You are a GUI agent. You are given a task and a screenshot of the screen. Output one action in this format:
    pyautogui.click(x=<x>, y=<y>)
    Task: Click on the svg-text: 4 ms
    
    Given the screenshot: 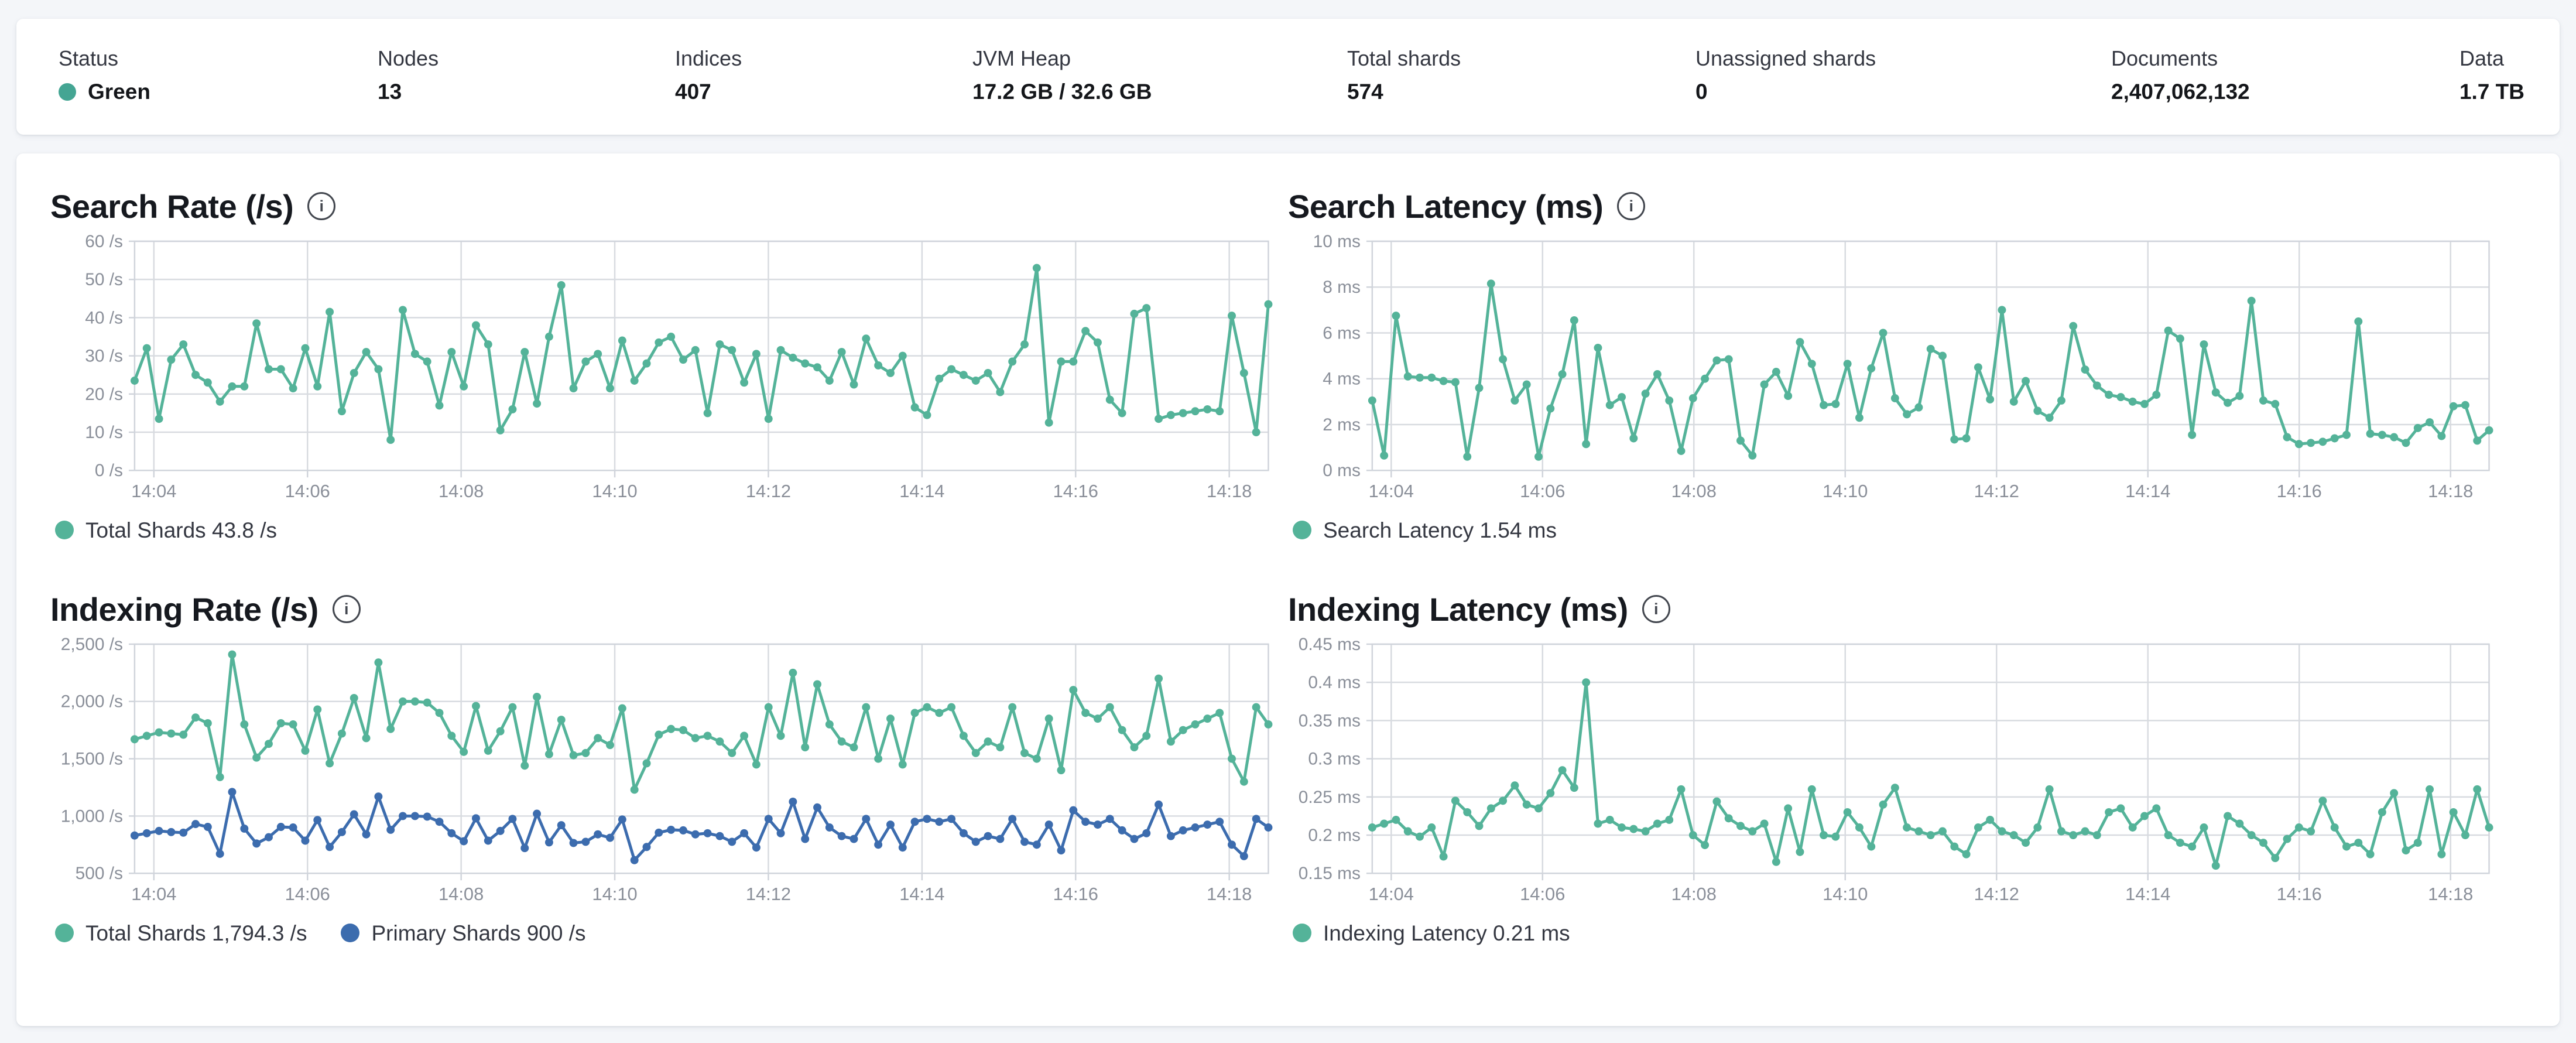 What is the action you would take?
    pyautogui.click(x=1342, y=379)
    